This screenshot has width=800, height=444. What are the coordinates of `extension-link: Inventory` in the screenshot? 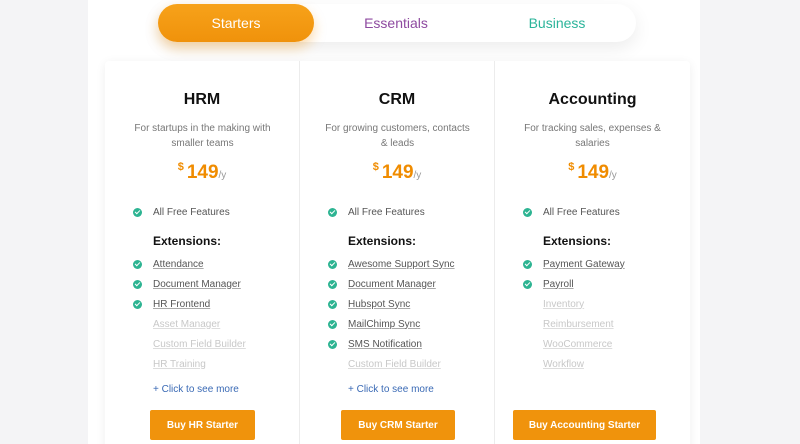 It's located at (563, 304).